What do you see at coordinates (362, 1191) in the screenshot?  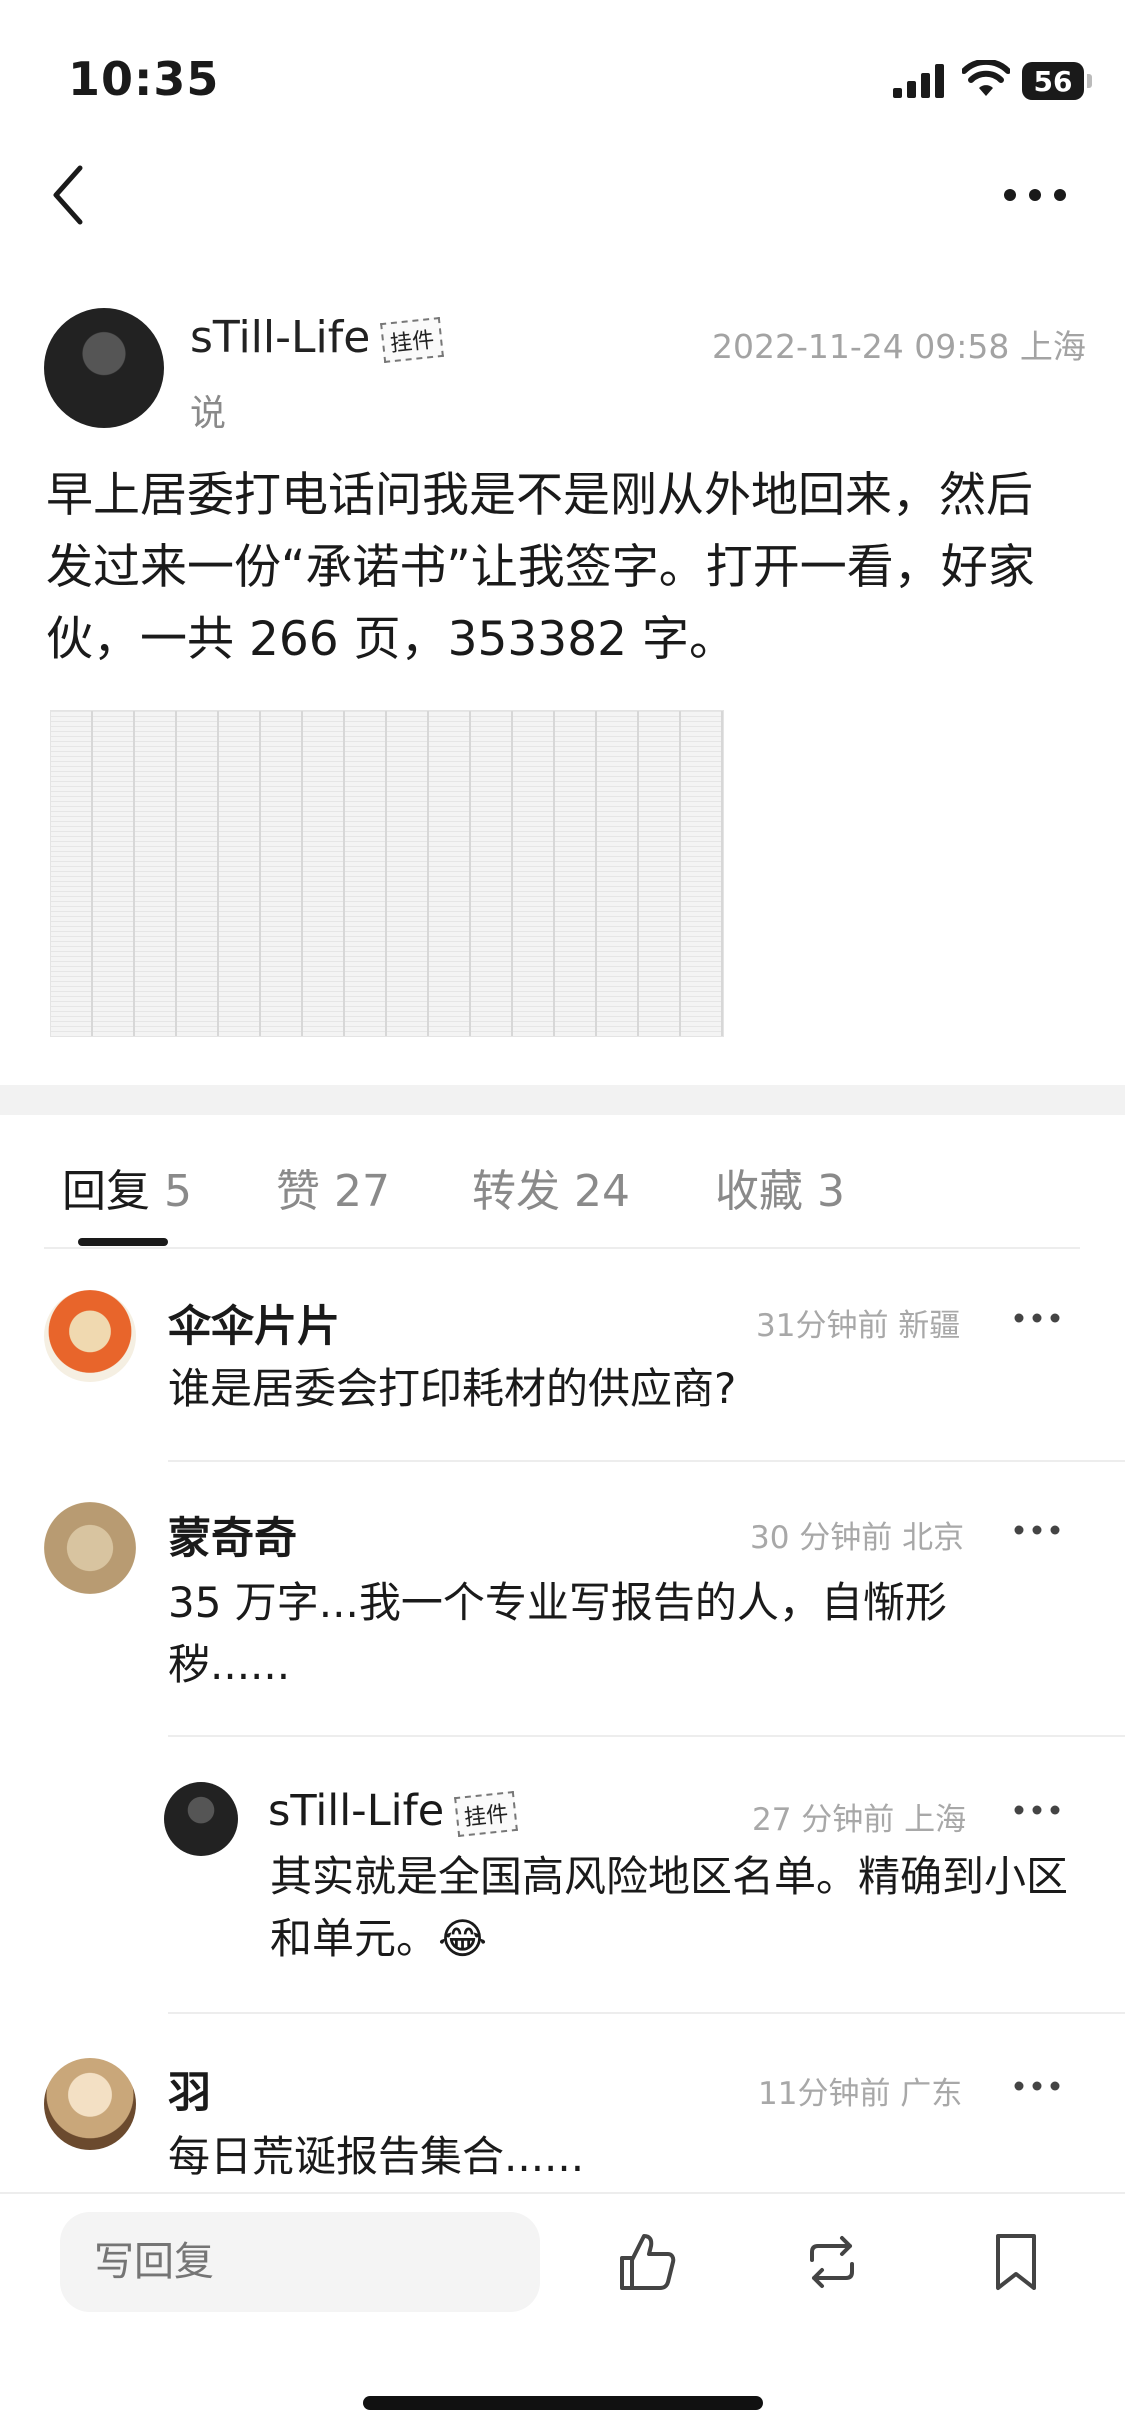 I see `tab-likes-count: 27` at bounding box center [362, 1191].